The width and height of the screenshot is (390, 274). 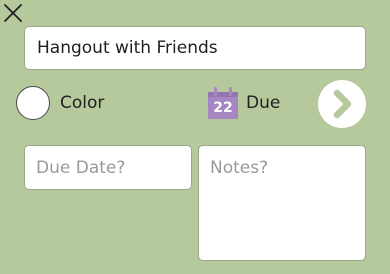 I want to click on due-date-input: Due Date?, so click(x=108, y=167).